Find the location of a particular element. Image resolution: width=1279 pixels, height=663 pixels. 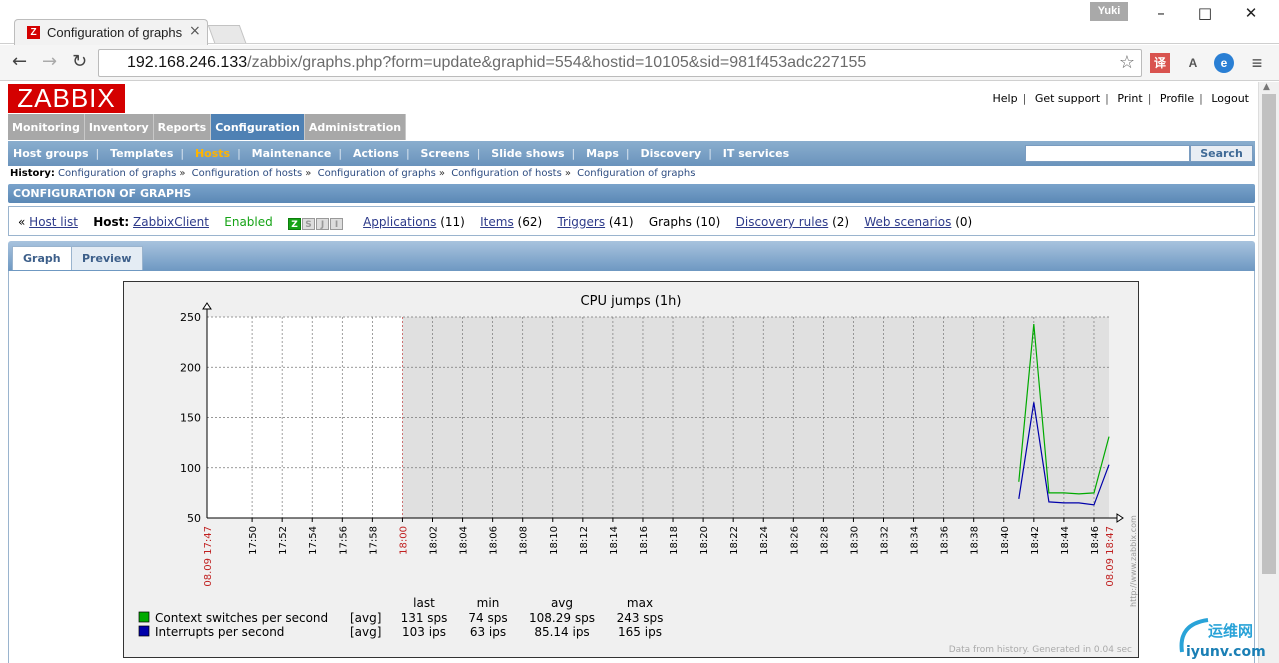

print-link: Print is located at coordinates (1129, 98).